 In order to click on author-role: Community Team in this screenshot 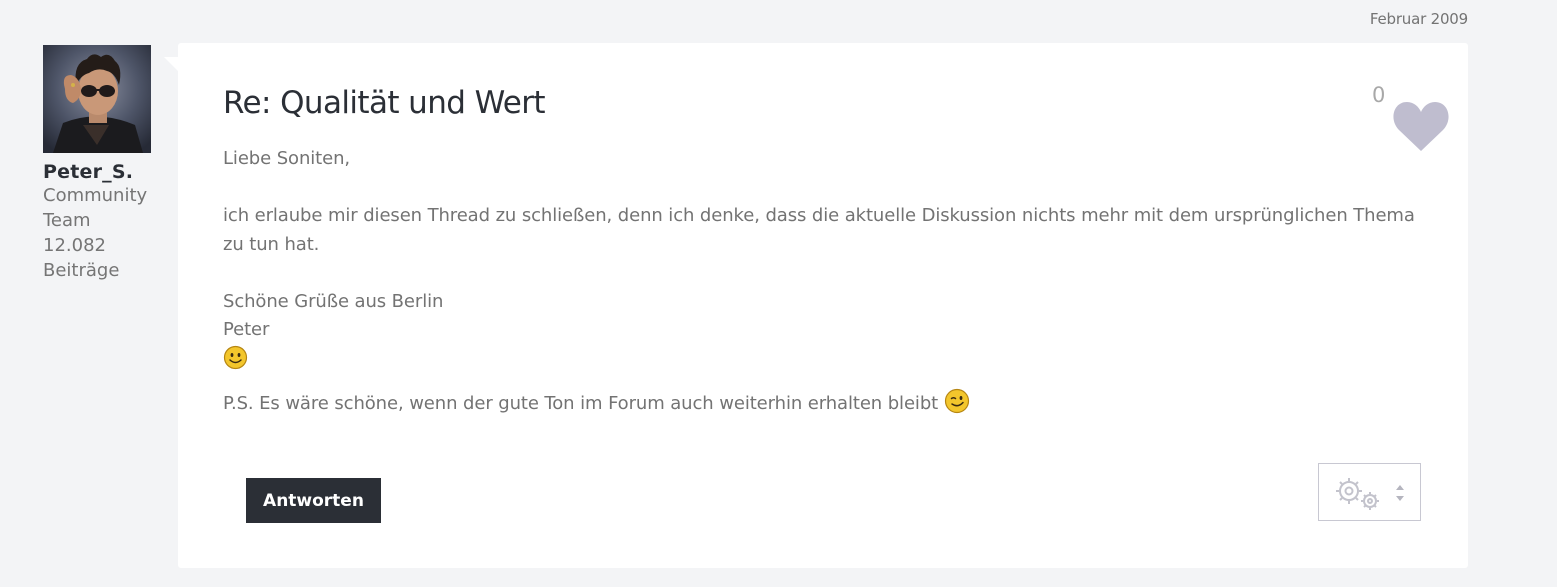, I will do `click(105, 208)`.